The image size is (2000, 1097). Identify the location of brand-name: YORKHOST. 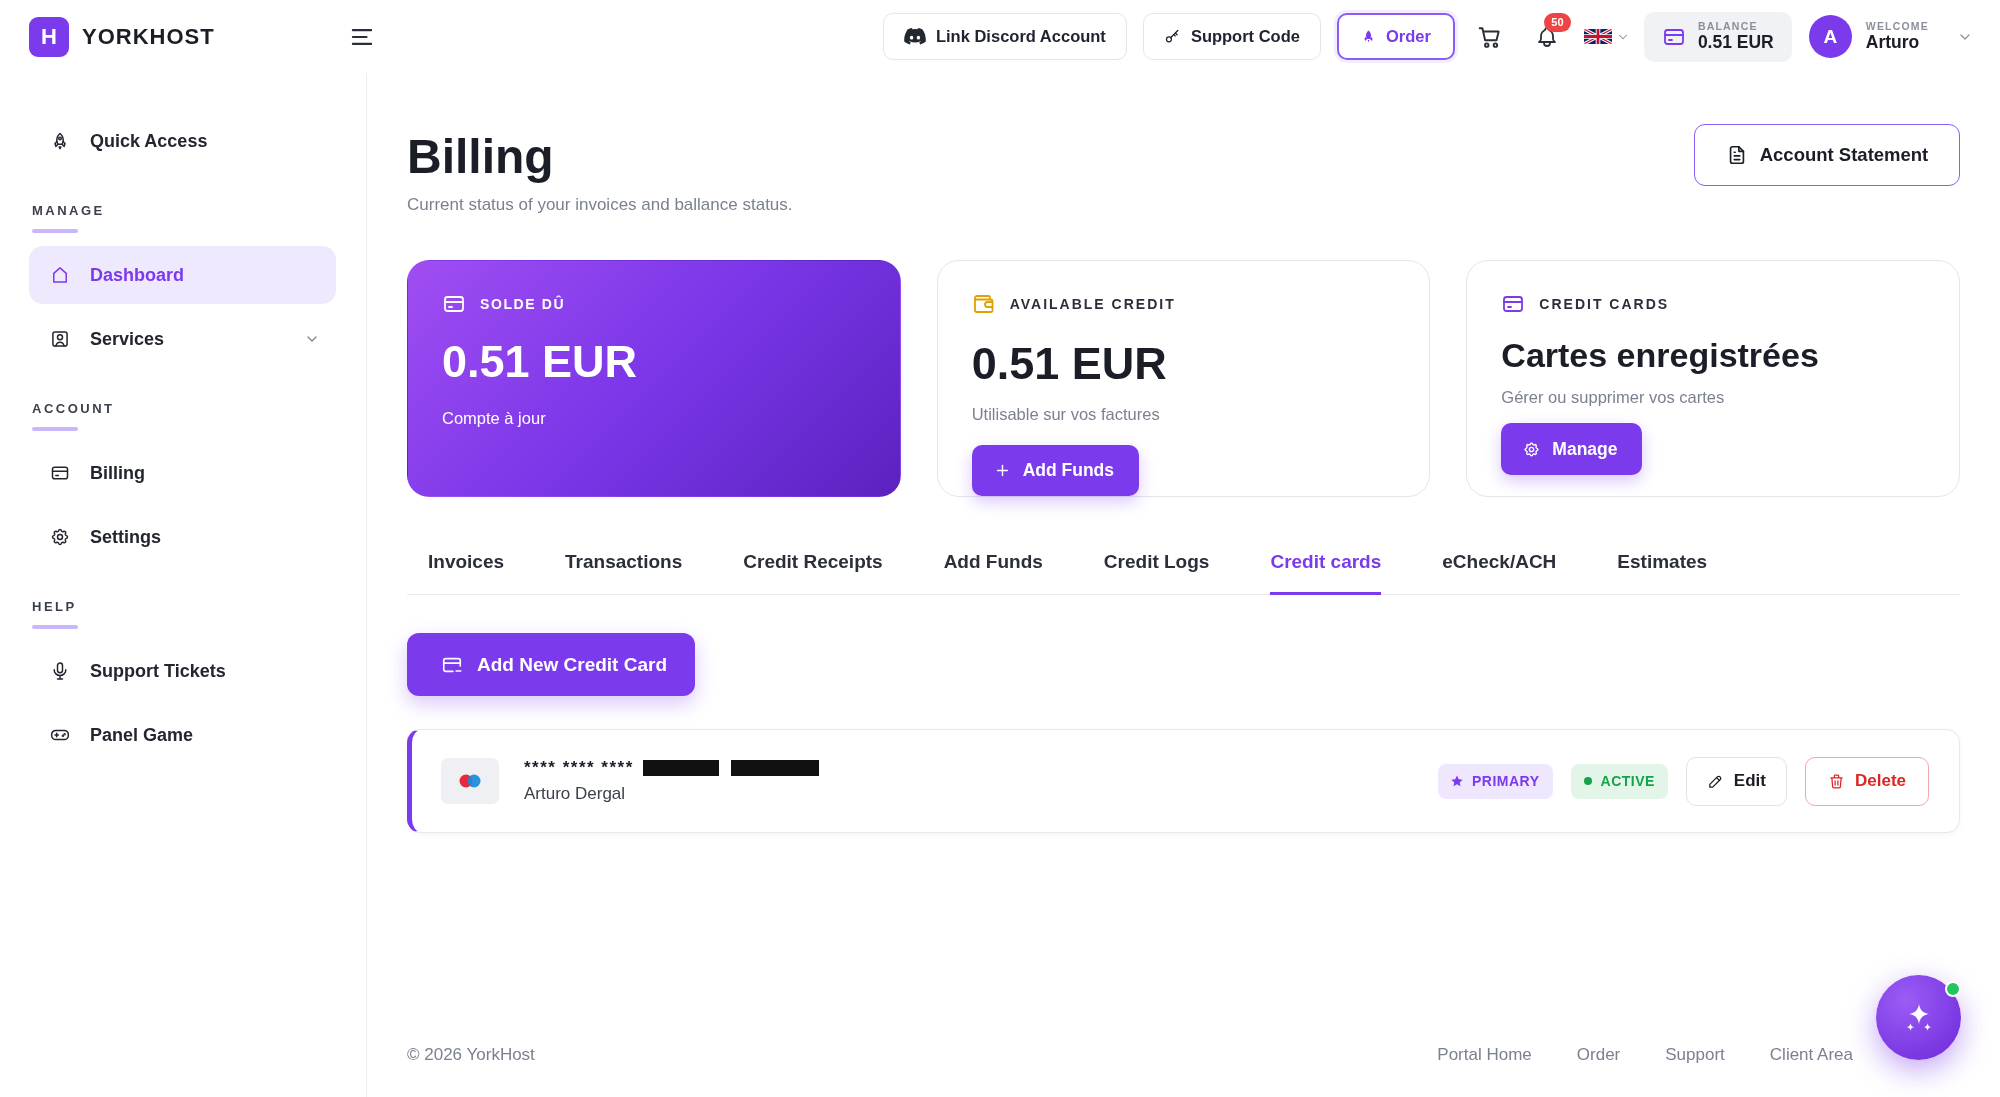
(148, 36).